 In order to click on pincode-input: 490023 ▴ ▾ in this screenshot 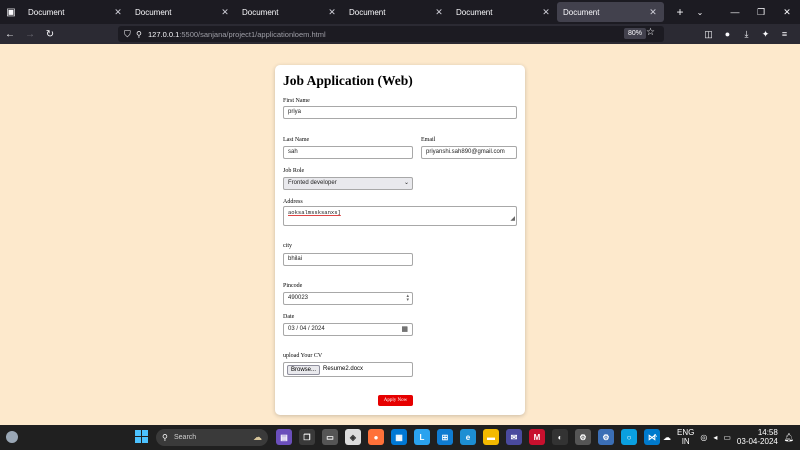, I will do `click(348, 298)`.